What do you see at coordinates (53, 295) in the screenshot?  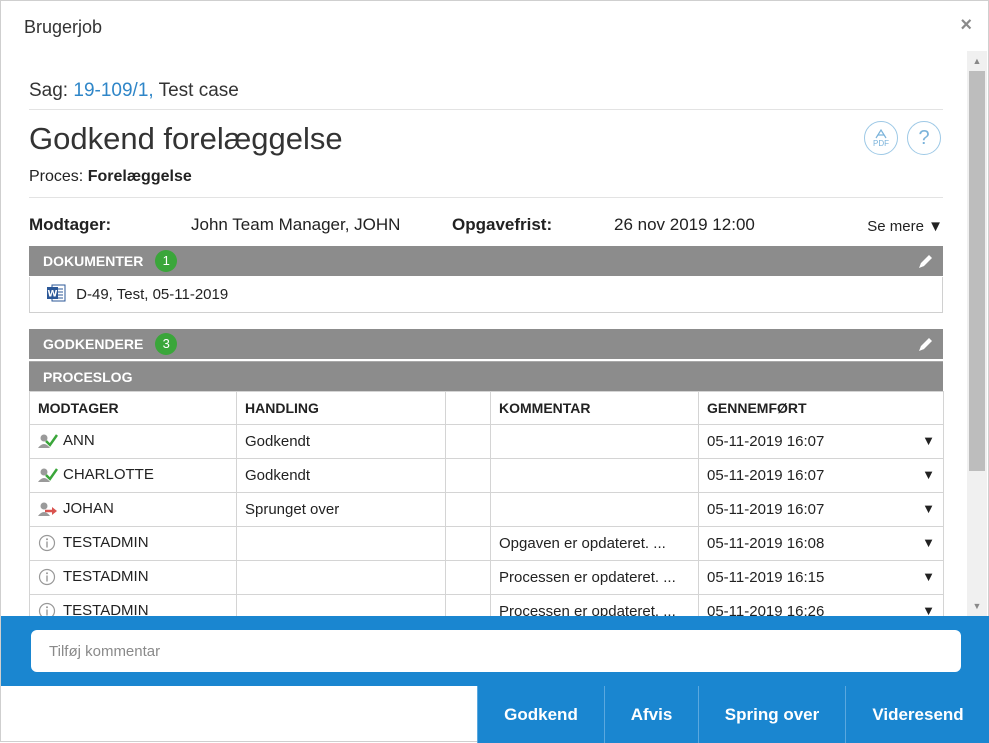 I see `svg-text: W` at bounding box center [53, 295].